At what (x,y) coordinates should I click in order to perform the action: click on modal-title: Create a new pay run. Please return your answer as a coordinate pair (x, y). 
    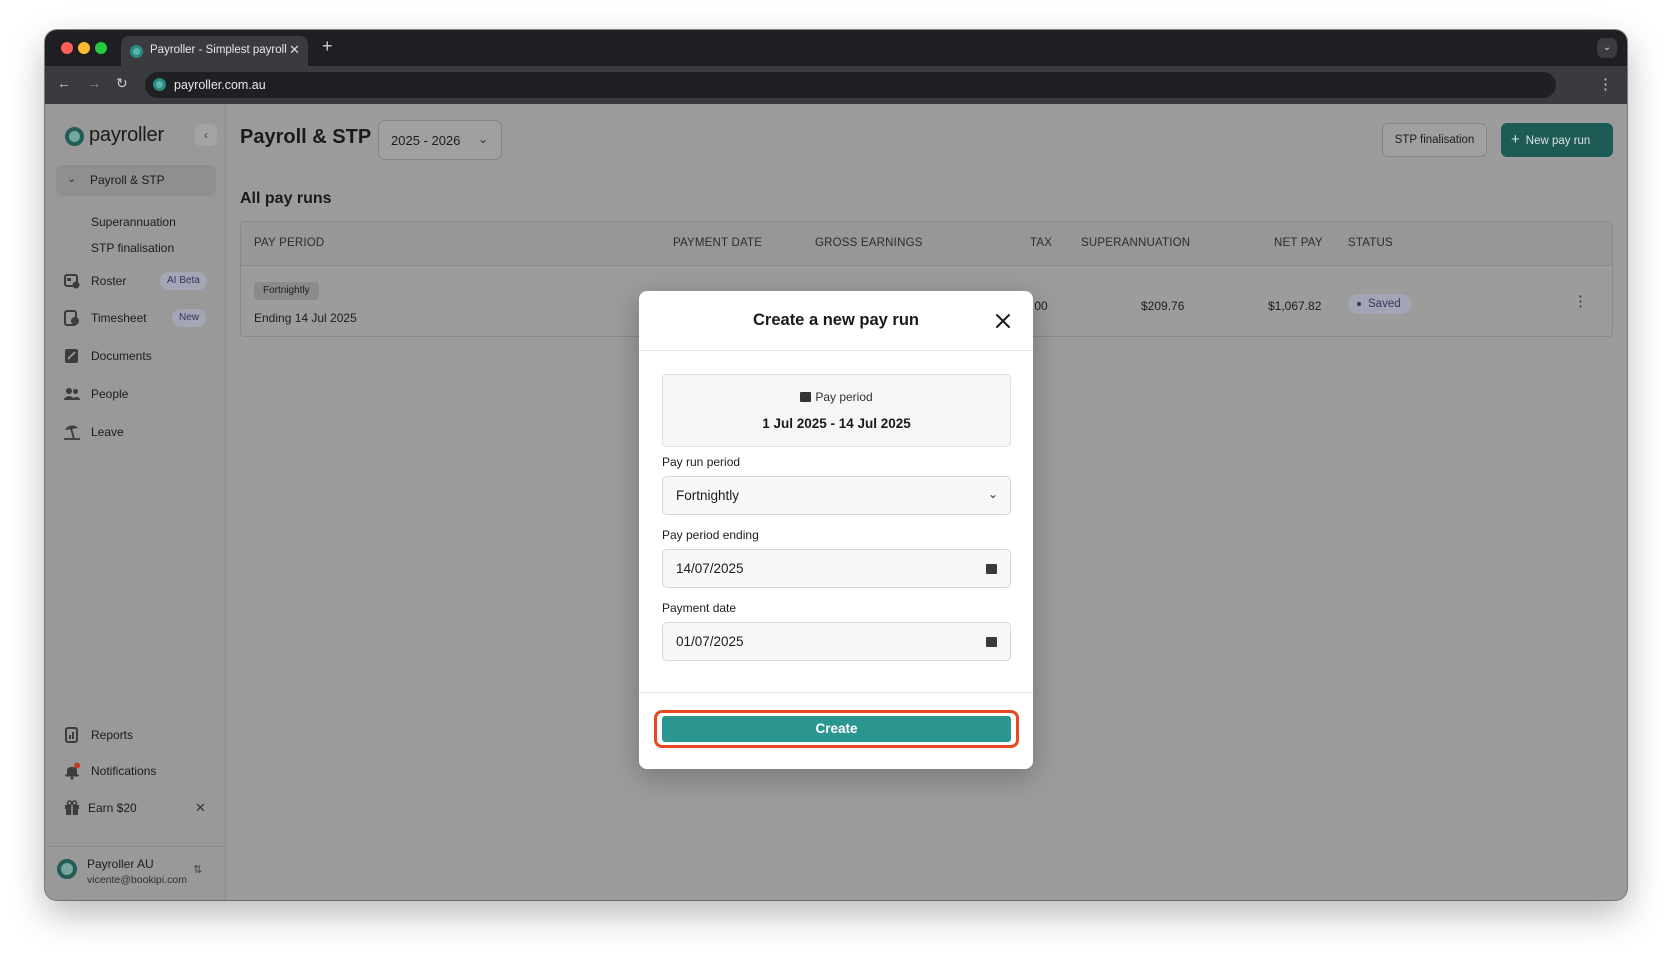
    Looking at the image, I should click on (836, 320).